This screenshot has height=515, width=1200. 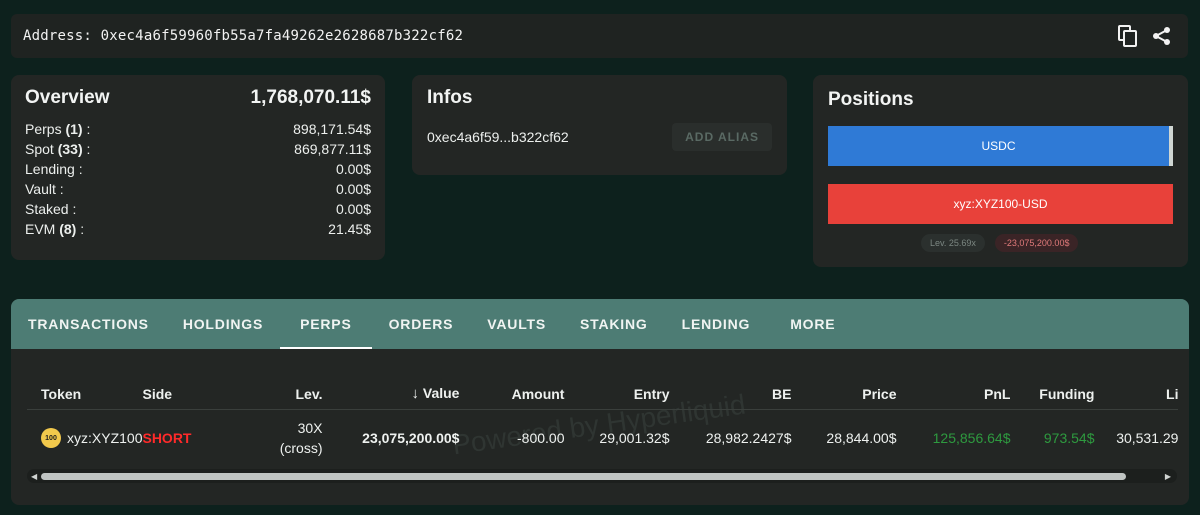 What do you see at coordinates (1162, 36) in the screenshot?
I see `share-icon` at bounding box center [1162, 36].